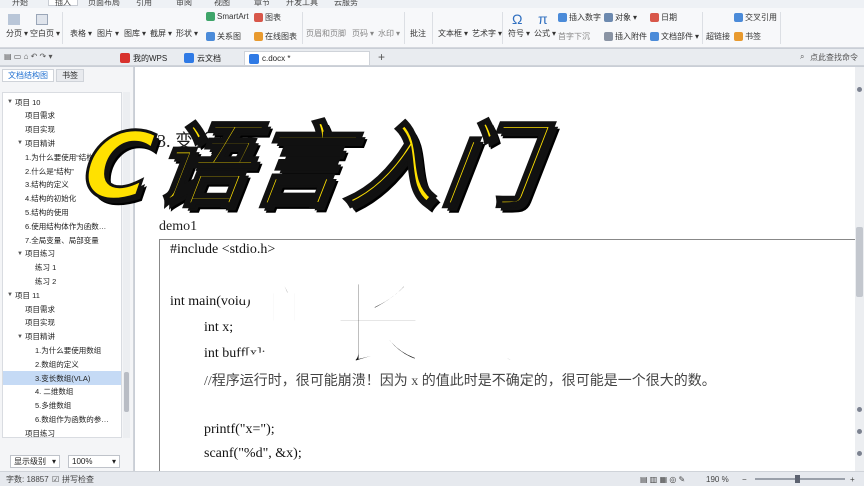  Describe the element at coordinates (62, 281) in the screenshot. I see `tree-node: 练习 2` at that location.